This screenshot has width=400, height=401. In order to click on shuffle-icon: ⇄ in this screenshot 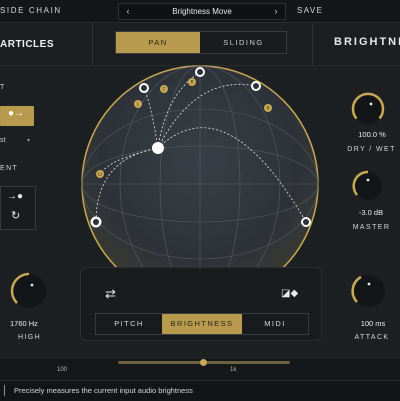, I will do `click(110, 294)`.